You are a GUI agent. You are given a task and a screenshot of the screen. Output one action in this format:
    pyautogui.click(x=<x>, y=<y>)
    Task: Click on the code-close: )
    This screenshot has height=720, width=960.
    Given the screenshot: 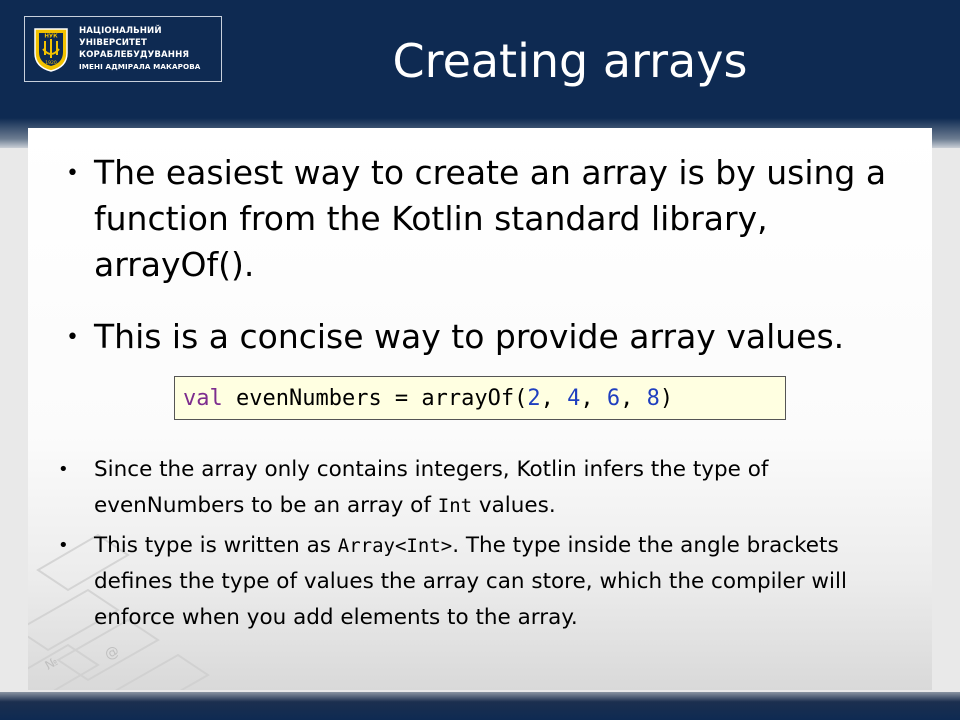 What is the action you would take?
    pyautogui.click(x=666, y=398)
    